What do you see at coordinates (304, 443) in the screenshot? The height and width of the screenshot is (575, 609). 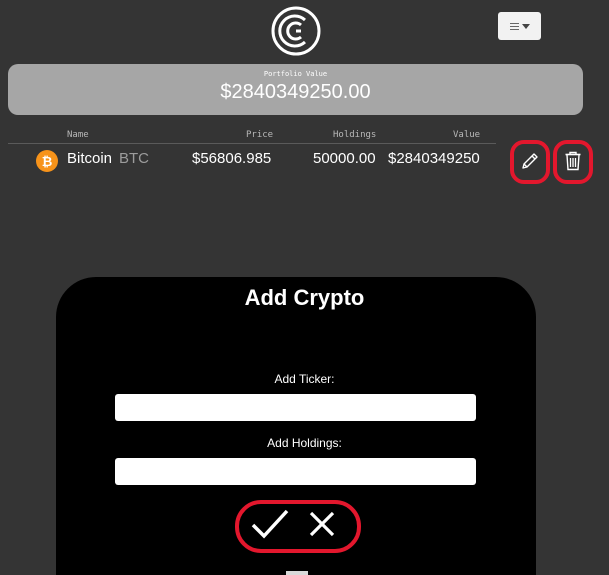 I see `holdings-label: Add Holdings:` at bounding box center [304, 443].